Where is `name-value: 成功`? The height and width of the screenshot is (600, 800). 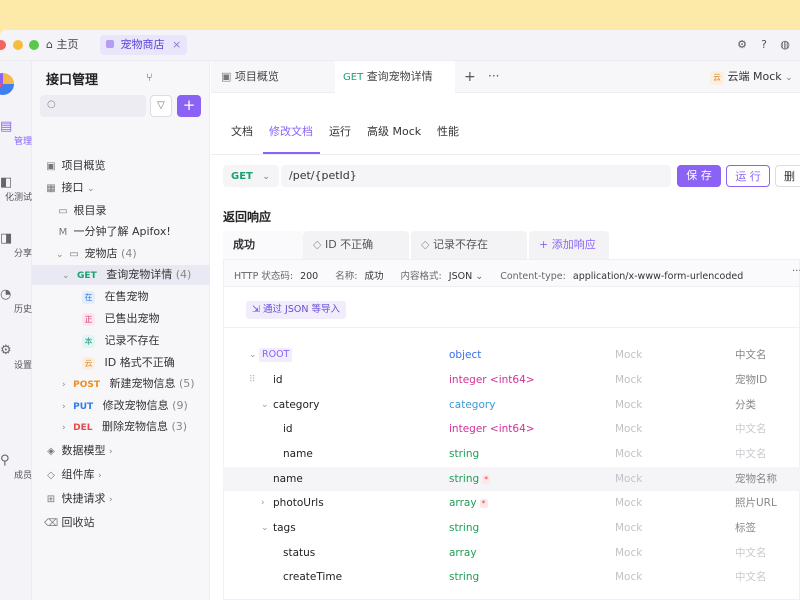 name-value: 成功 is located at coordinates (373, 276).